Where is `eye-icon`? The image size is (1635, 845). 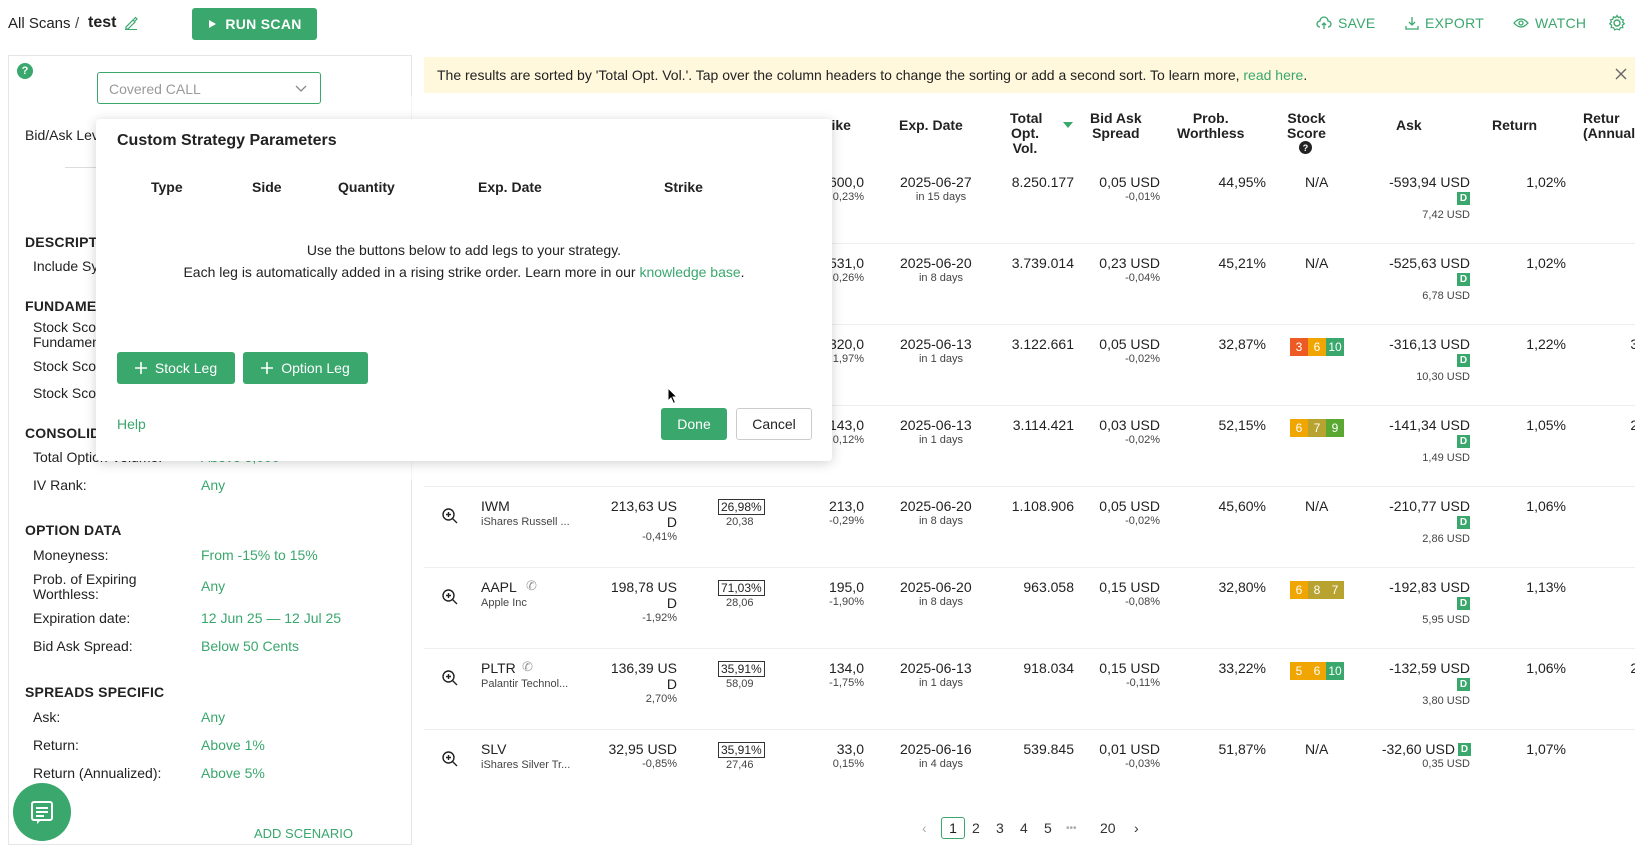
eye-icon is located at coordinates (1521, 23).